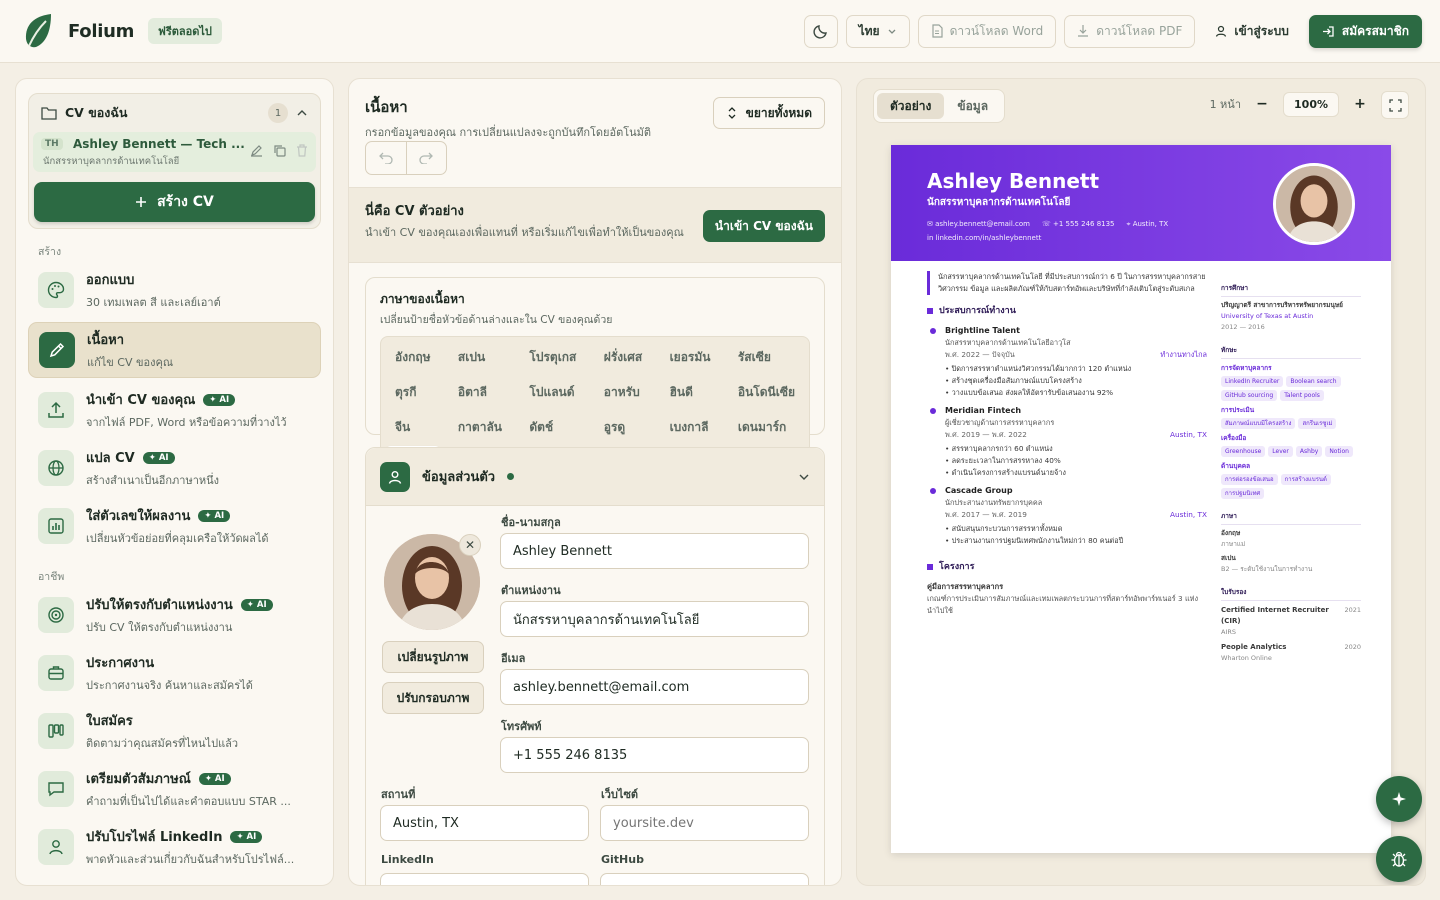 The image size is (1440, 900). What do you see at coordinates (56, 673) in the screenshot?
I see `briefcase-icon` at bounding box center [56, 673].